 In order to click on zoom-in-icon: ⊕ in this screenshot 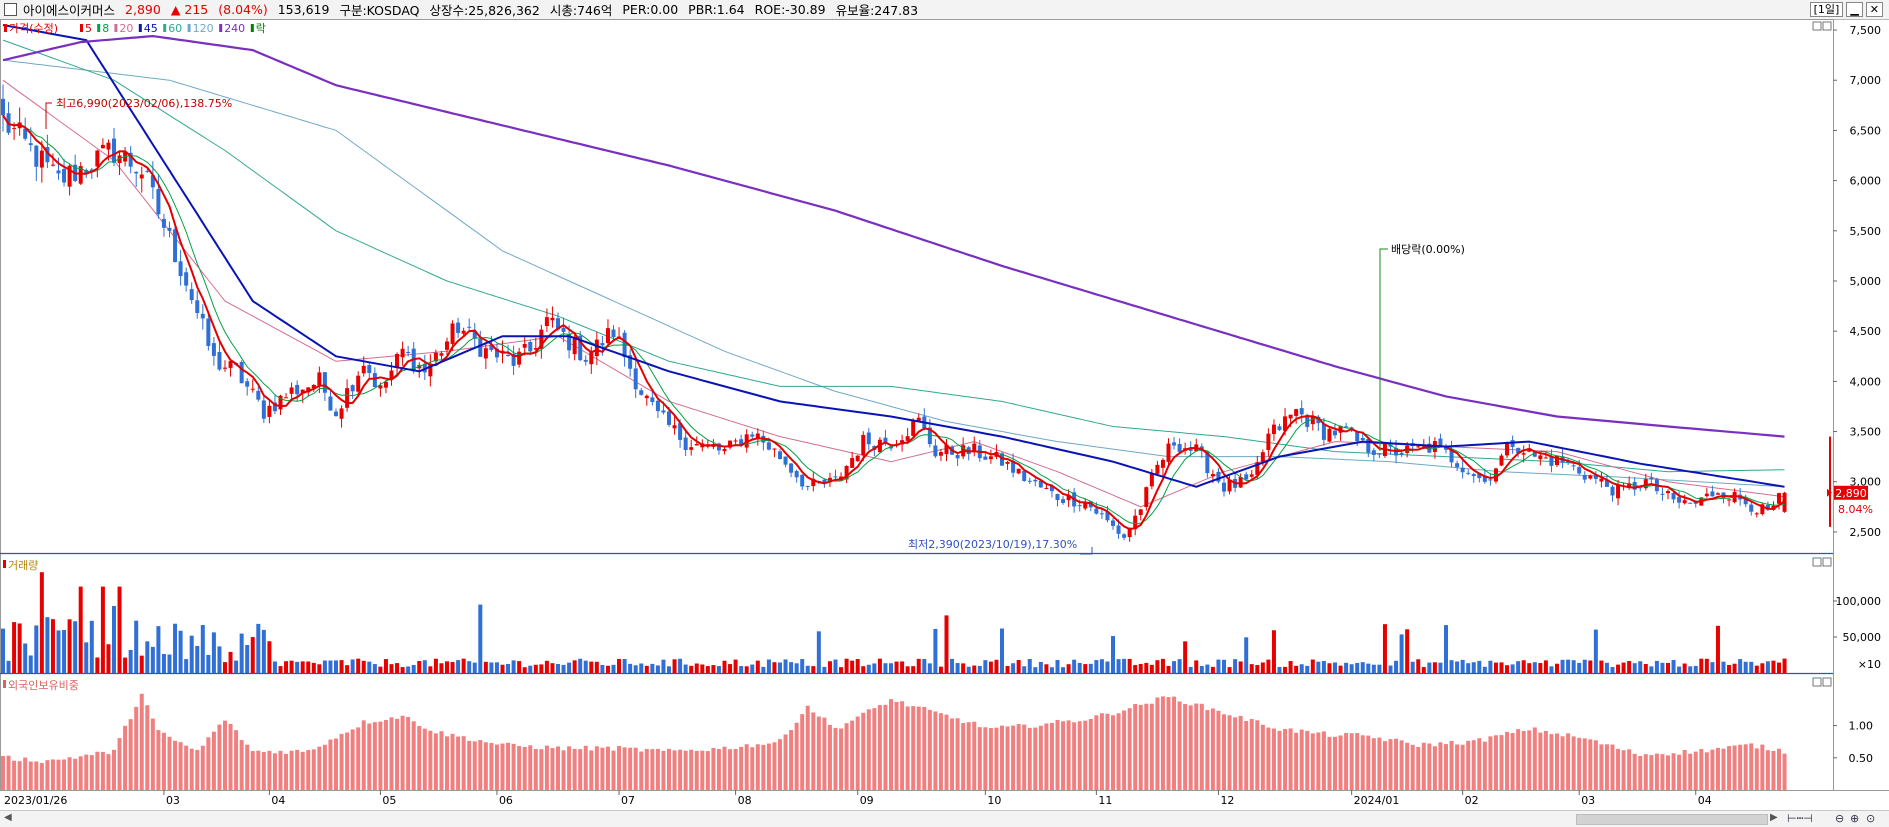, I will do `click(1854, 818)`.